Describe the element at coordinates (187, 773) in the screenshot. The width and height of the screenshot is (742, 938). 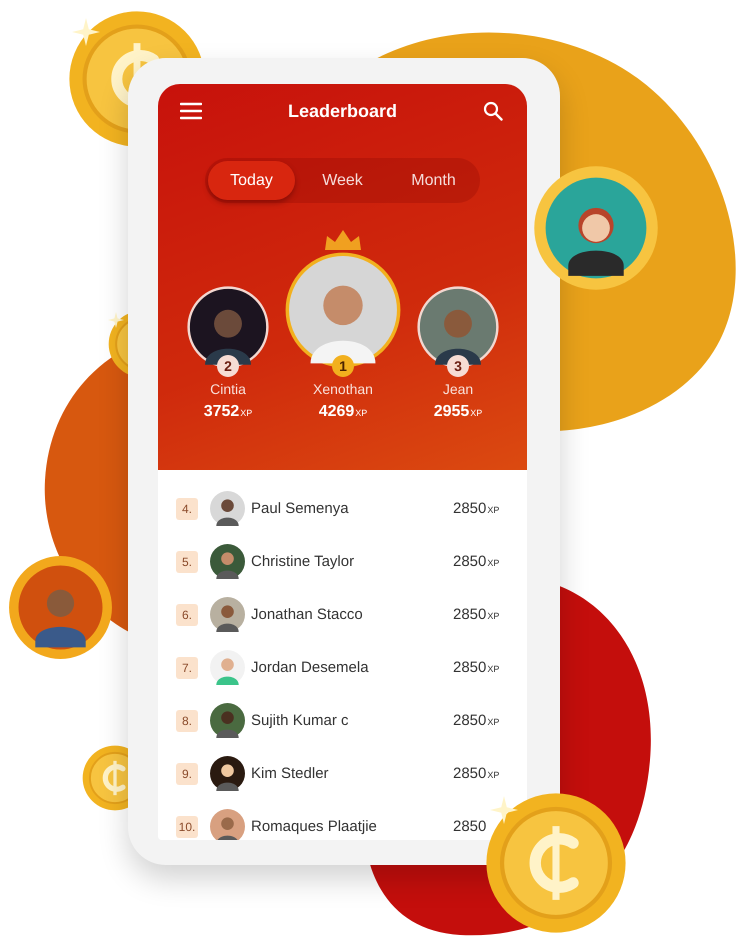
I see `rank-badge: 9.` at that location.